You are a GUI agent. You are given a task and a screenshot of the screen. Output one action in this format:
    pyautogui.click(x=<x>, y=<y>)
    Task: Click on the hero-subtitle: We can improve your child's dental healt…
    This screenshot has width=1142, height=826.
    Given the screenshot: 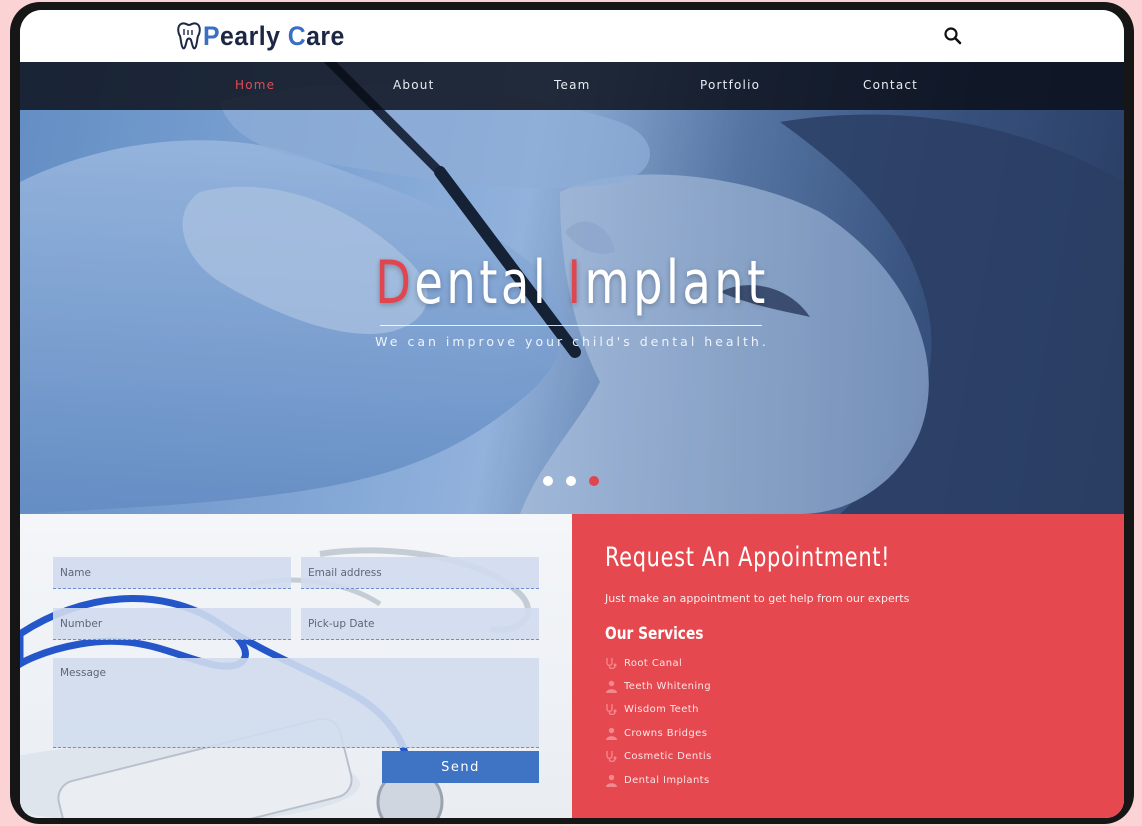 What is the action you would take?
    pyautogui.click(x=572, y=341)
    